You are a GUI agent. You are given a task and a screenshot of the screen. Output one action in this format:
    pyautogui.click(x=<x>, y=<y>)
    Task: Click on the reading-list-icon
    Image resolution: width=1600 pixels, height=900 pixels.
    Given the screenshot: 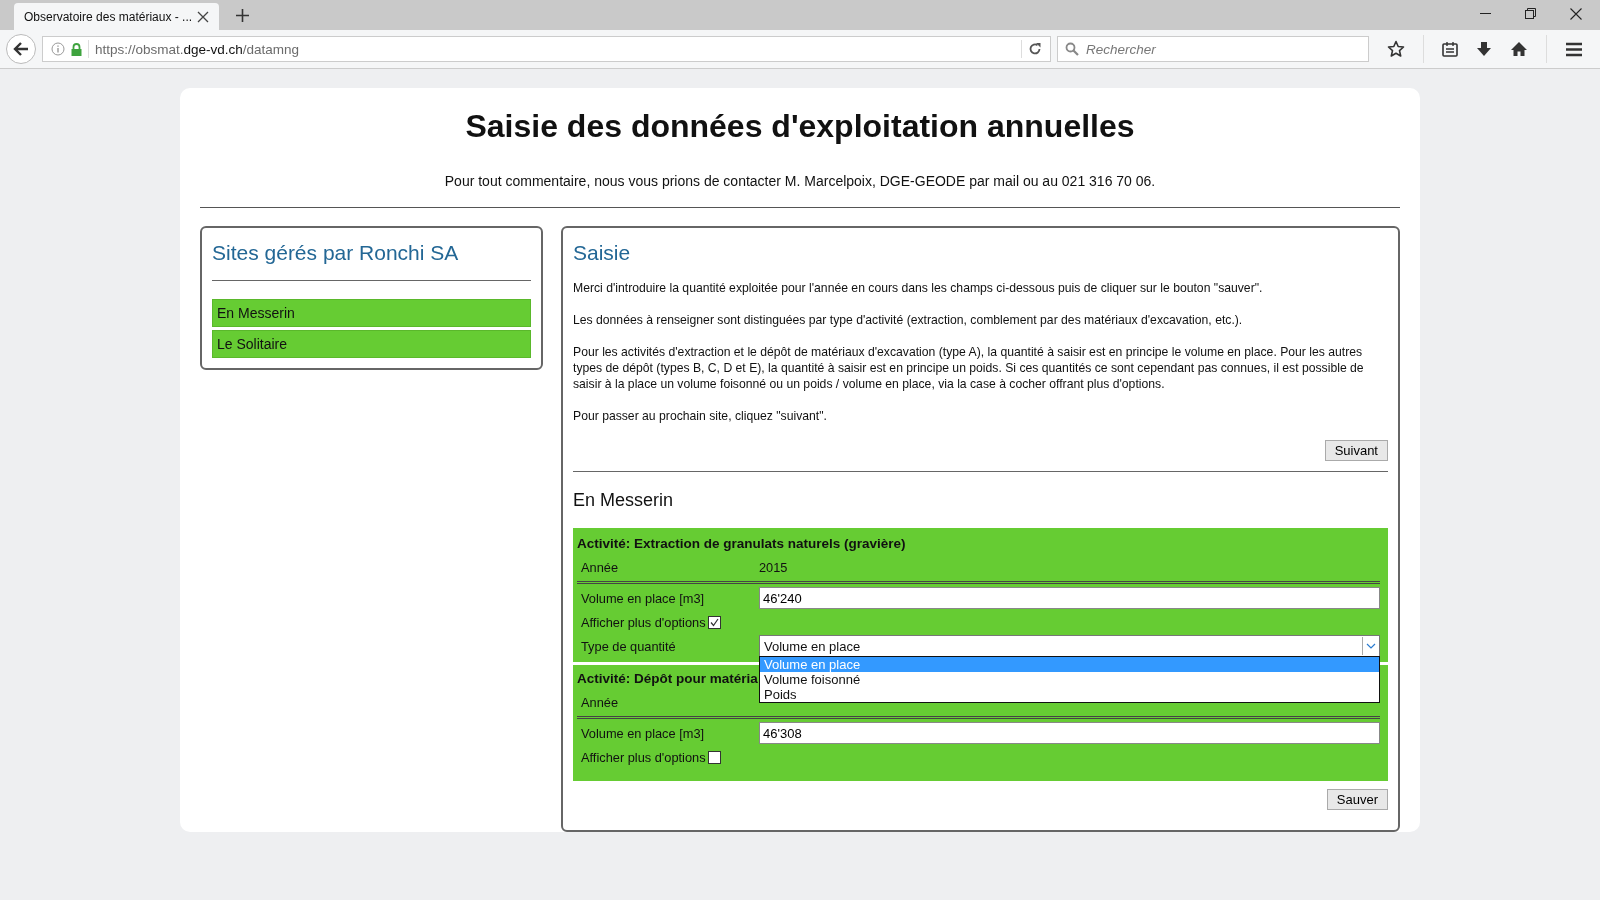 What is the action you would take?
    pyautogui.click(x=1450, y=49)
    